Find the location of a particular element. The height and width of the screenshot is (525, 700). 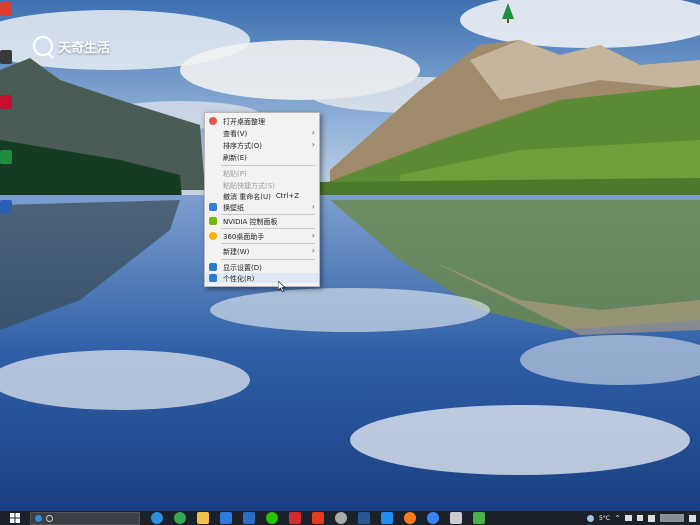

pen-icon is located at coordinates (6, 57).